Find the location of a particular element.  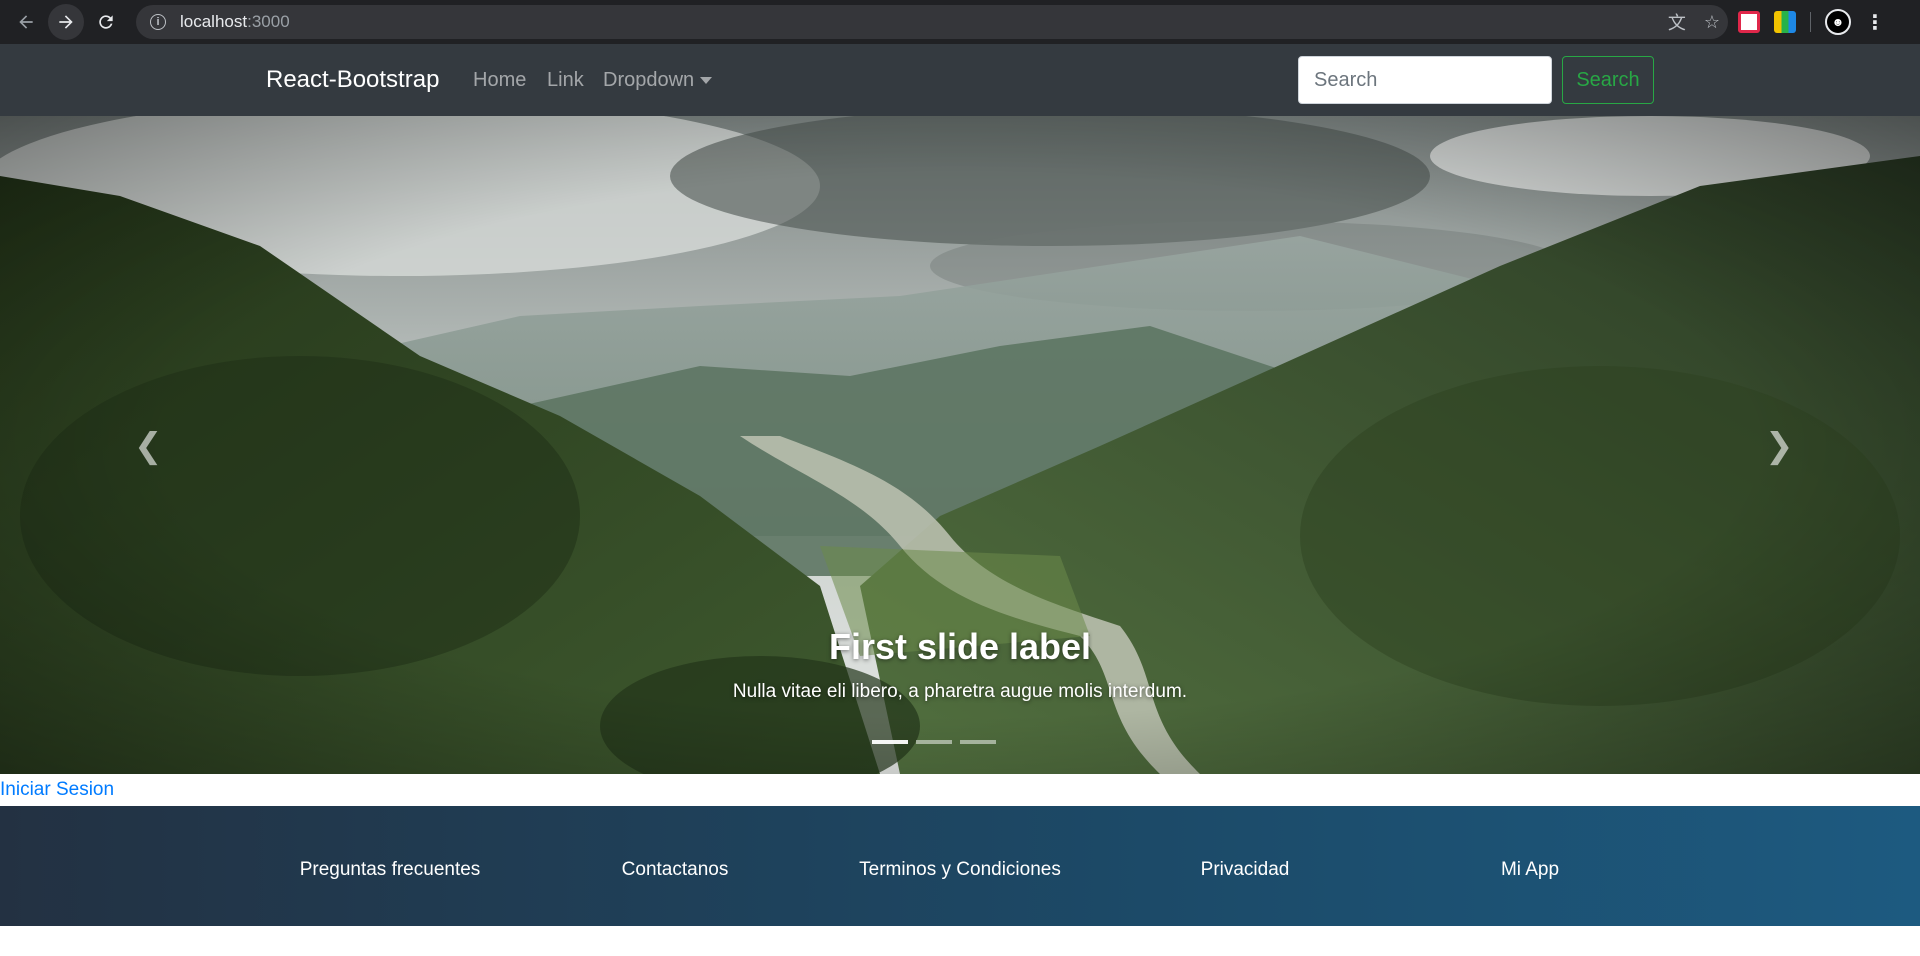

url-host: localhost is located at coordinates (214, 21).